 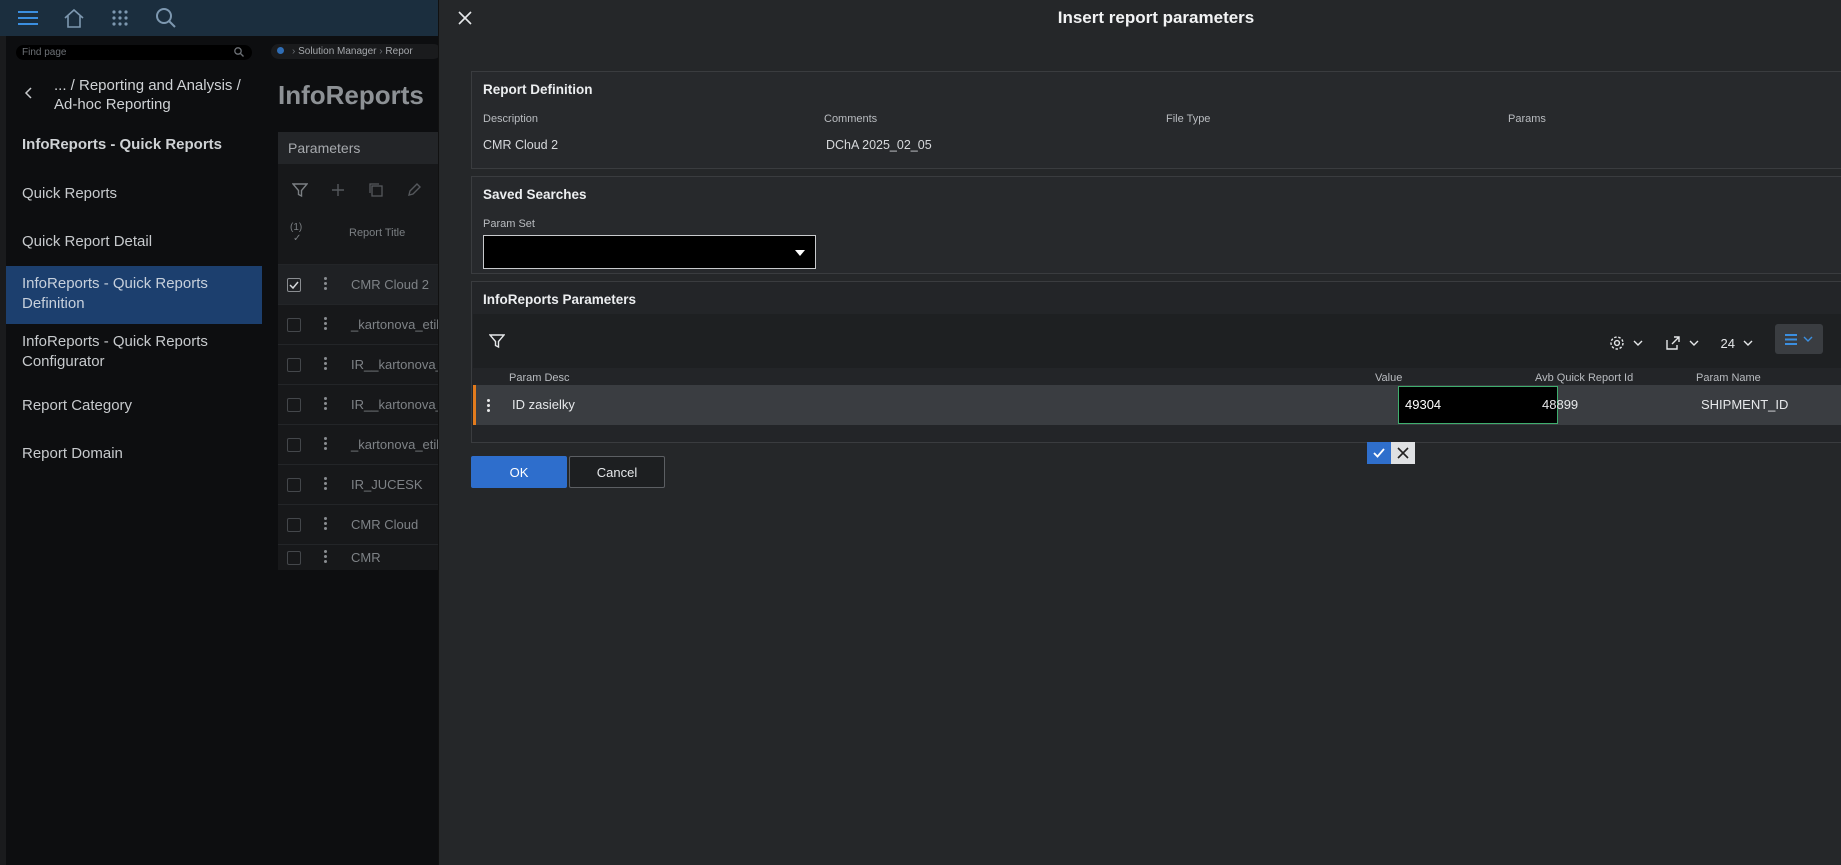 What do you see at coordinates (376, 192) in the screenshot?
I see `duplicate-icon` at bounding box center [376, 192].